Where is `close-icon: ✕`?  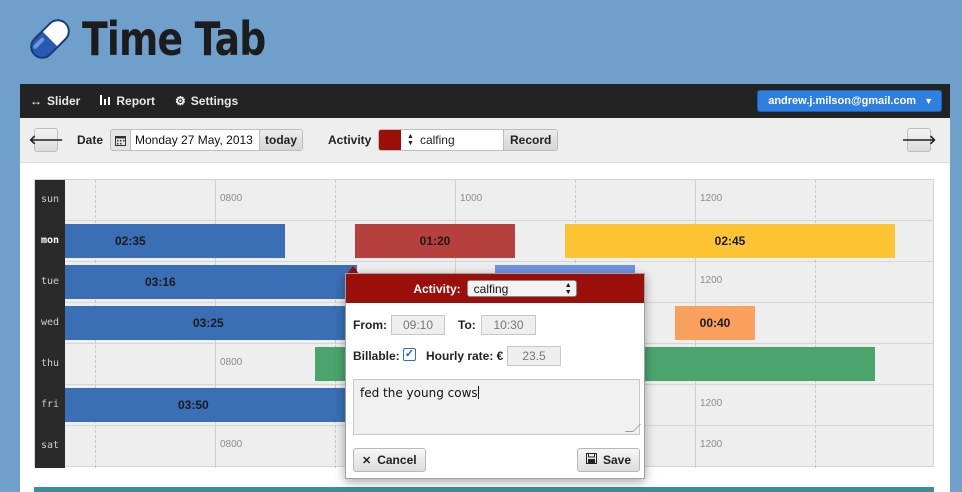
close-icon: ✕ is located at coordinates (367, 460).